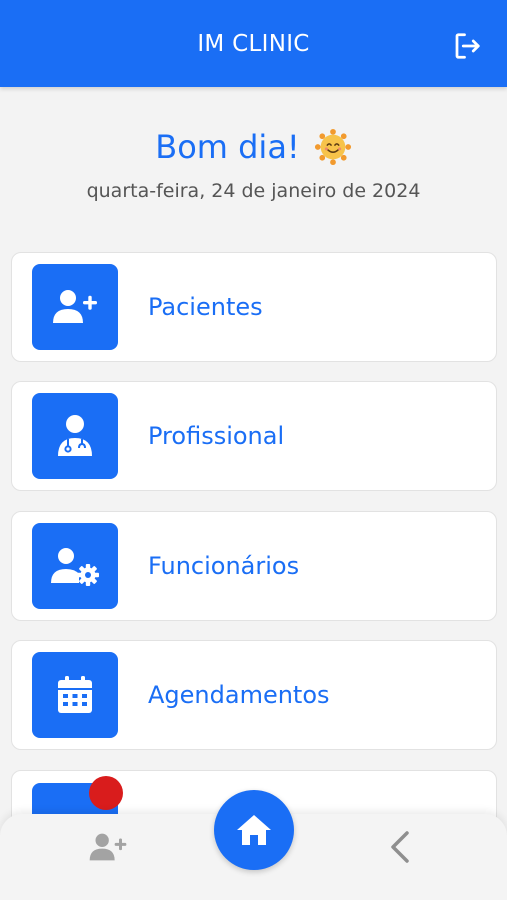 This screenshot has width=507, height=900. I want to click on logout-button, so click(467, 46).